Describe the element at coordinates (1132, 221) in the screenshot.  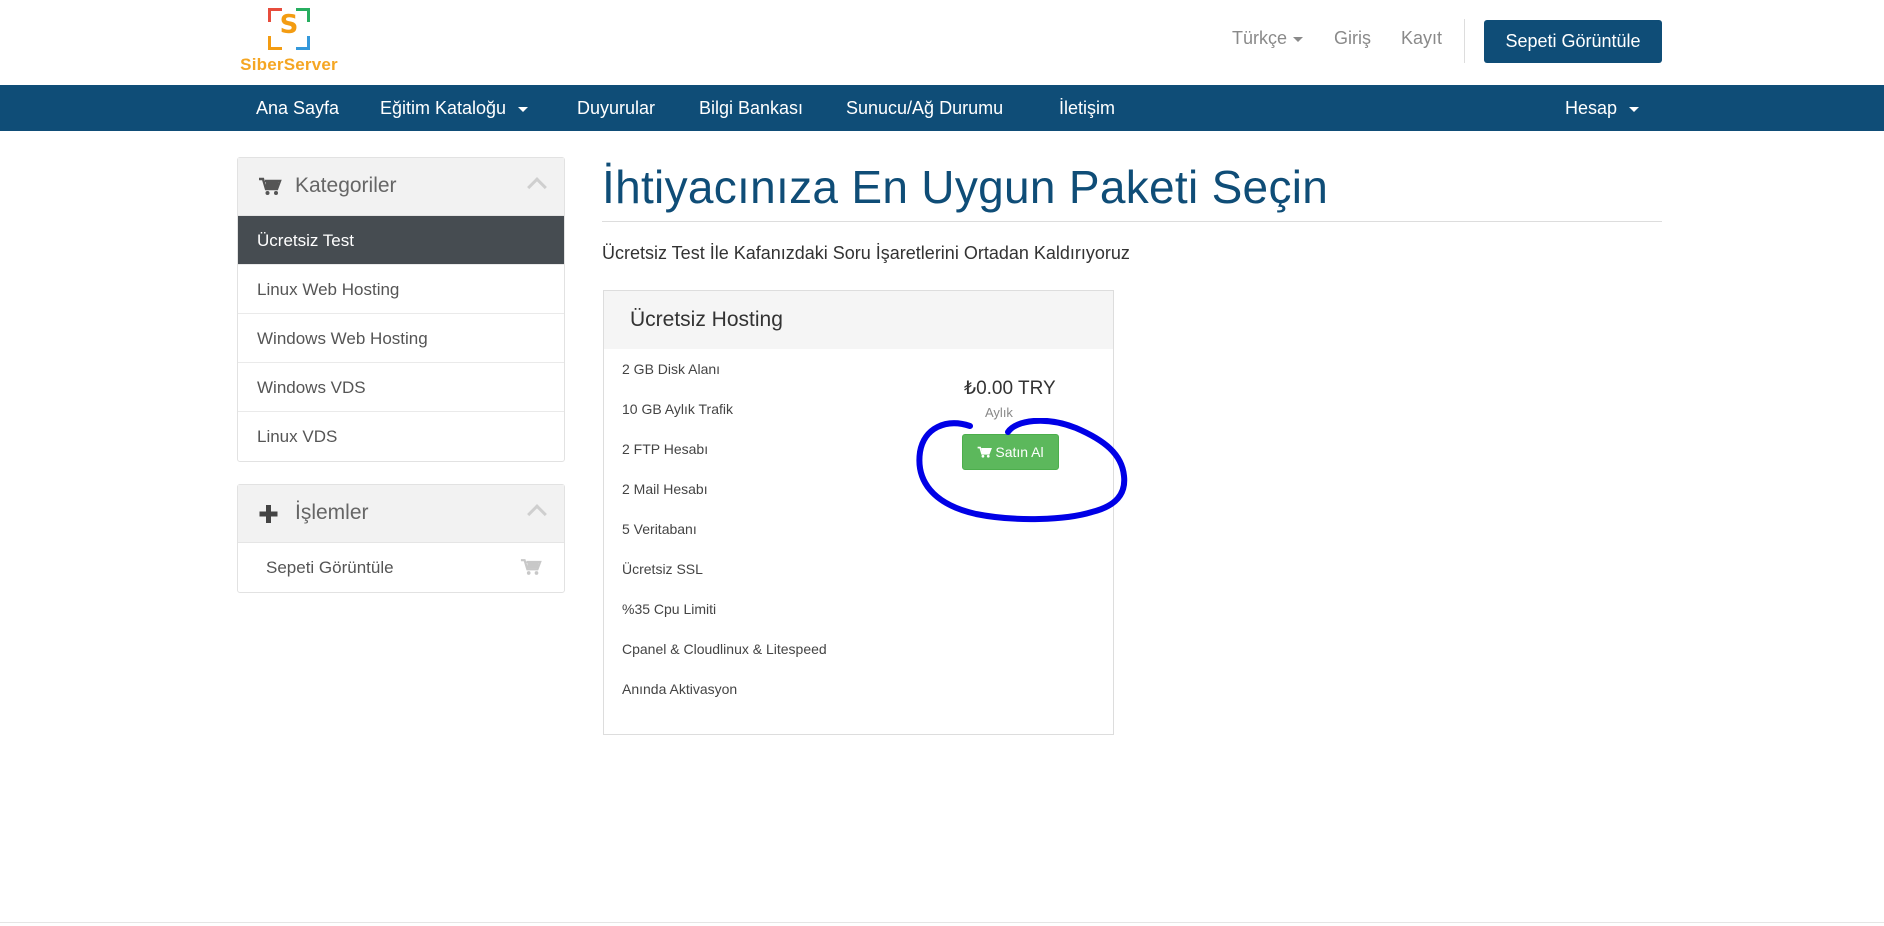
I see `title-divider` at that location.